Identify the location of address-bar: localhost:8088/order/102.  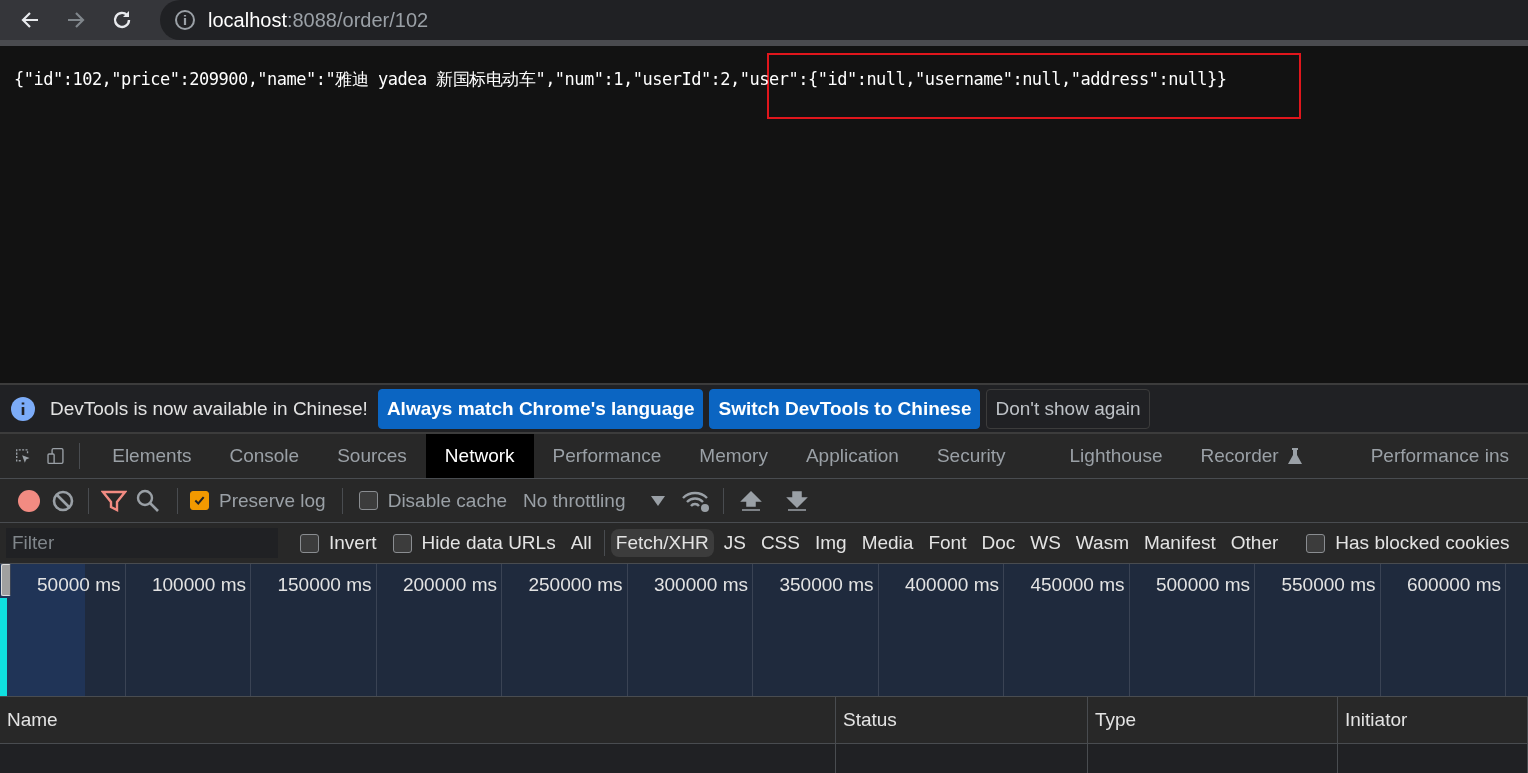
(844, 20).